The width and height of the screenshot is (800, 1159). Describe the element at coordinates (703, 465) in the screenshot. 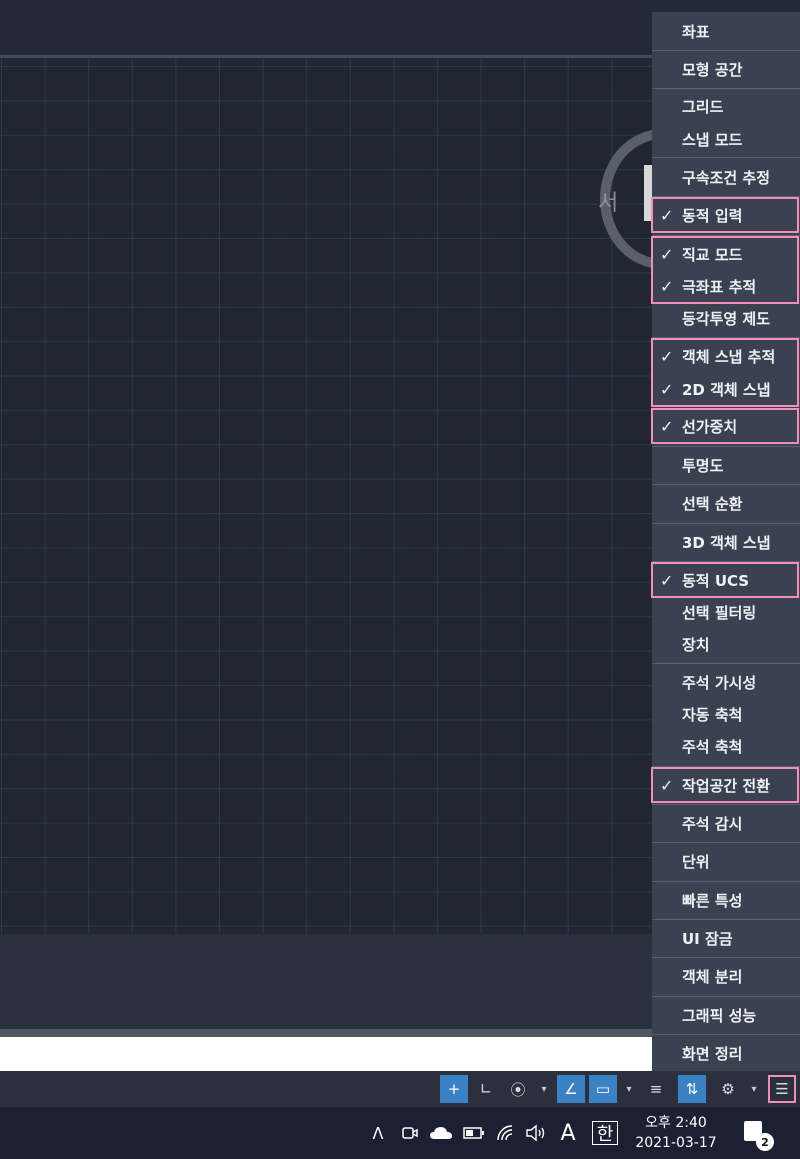

I see `menu-item-label: 투명도` at that location.